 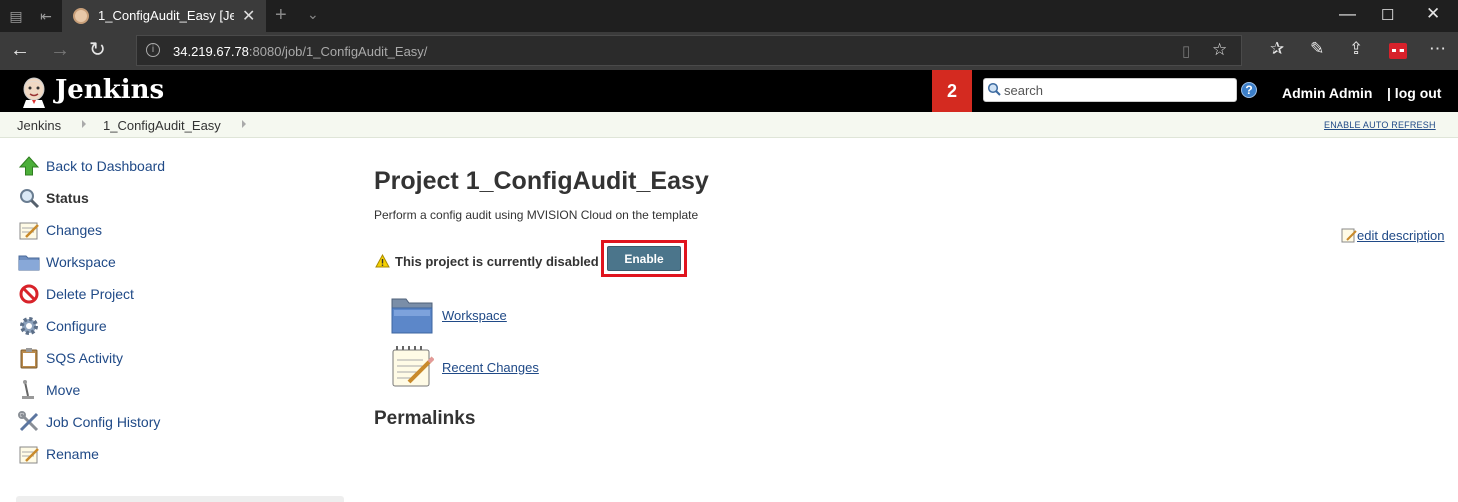 I want to click on sidebar-item-move: Move, so click(x=49, y=390).